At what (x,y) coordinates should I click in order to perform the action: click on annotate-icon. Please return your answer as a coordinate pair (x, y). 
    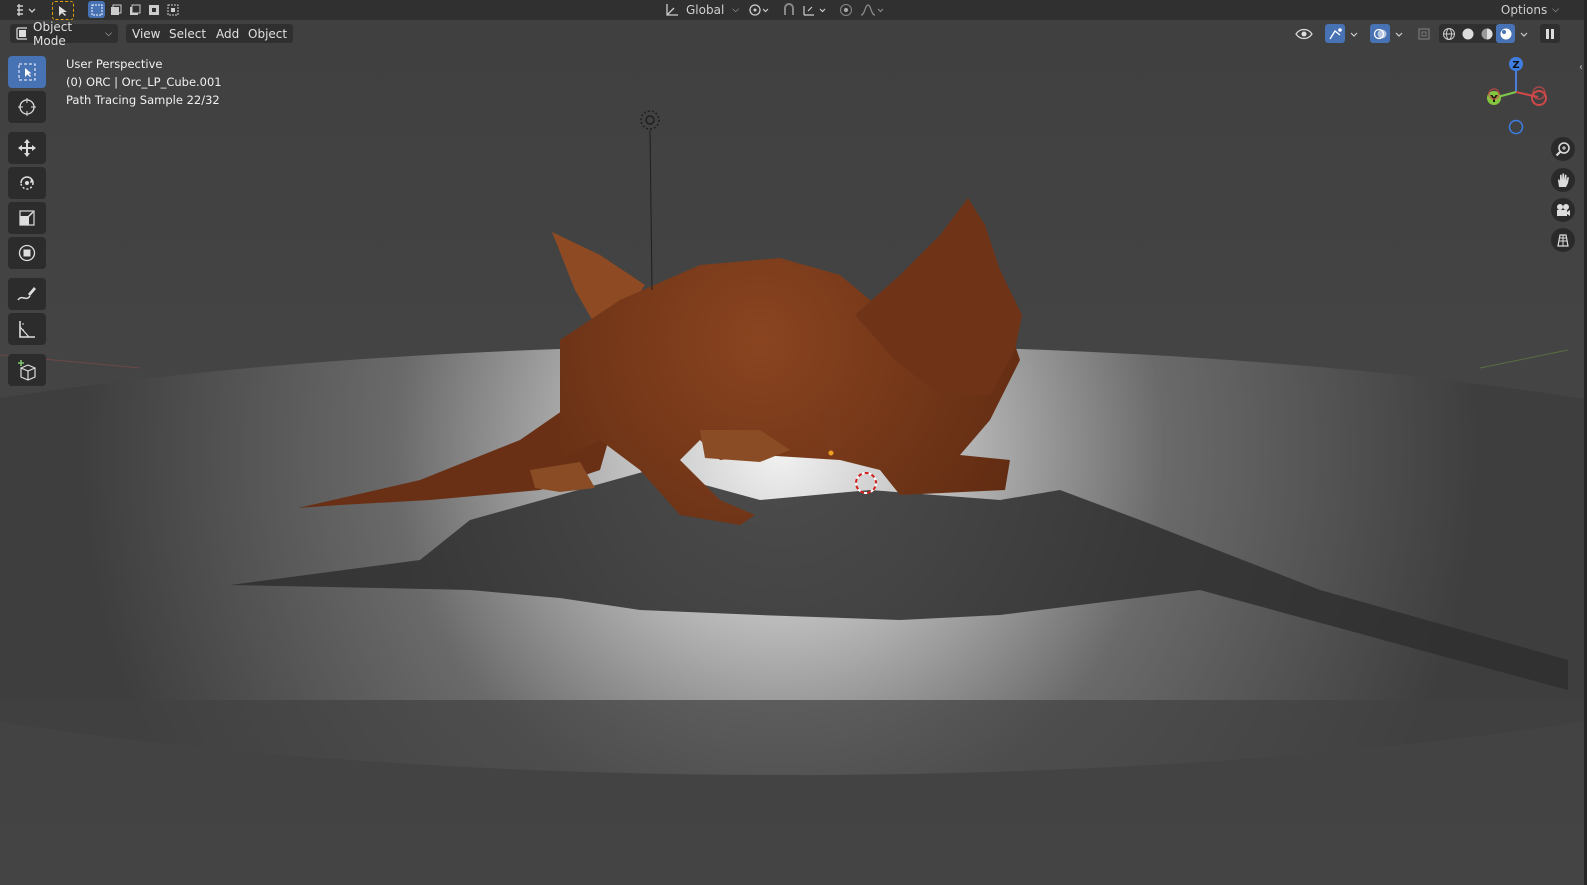
    Looking at the image, I should click on (27, 294).